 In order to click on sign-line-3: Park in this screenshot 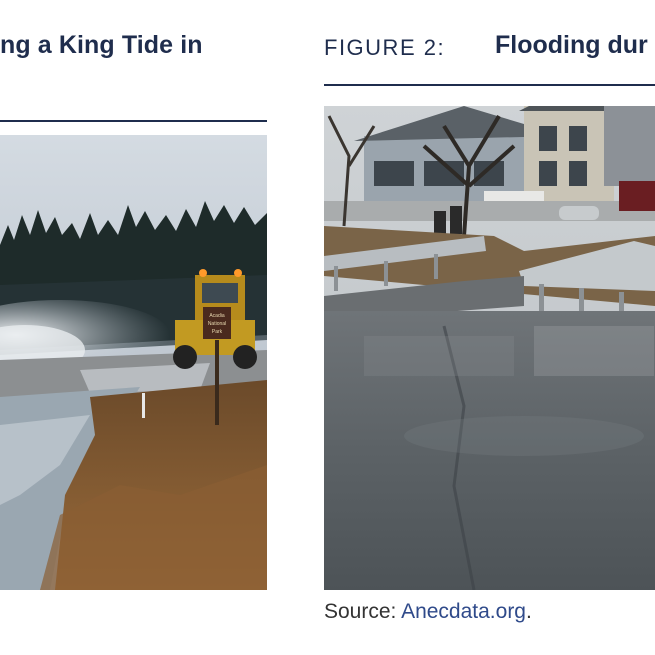, I will do `click(217, 332)`.